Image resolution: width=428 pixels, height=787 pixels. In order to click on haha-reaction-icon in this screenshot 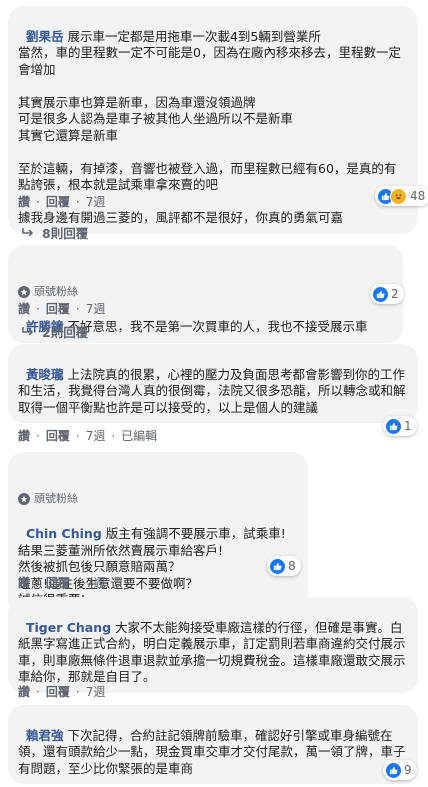, I will do `click(398, 196)`.